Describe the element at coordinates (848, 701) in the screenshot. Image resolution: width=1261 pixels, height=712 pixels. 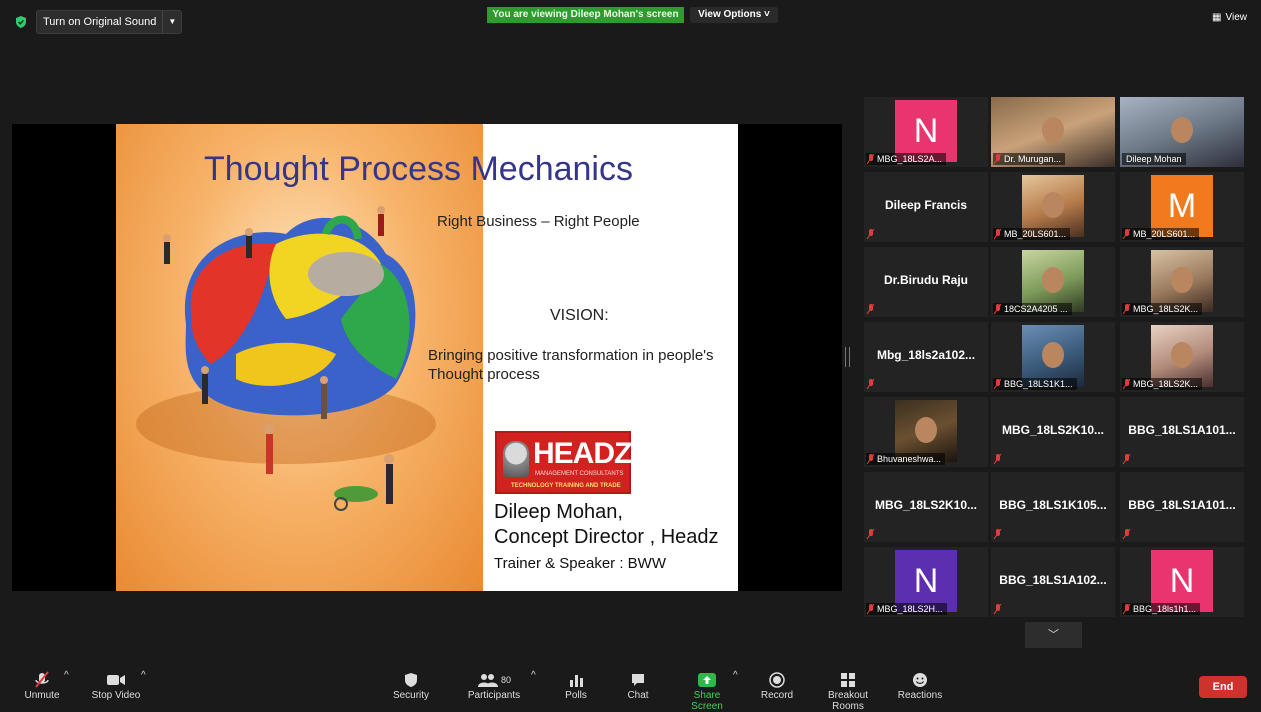
I see `breakout-rooms-label: Breakout Rooms` at that location.